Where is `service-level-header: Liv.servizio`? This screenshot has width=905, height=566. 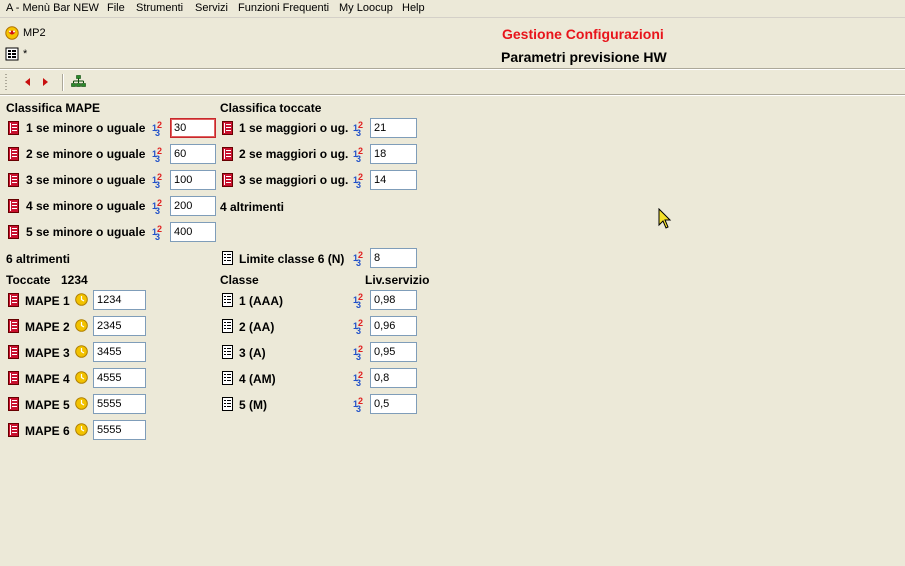 service-level-header: Liv.servizio is located at coordinates (397, 280).